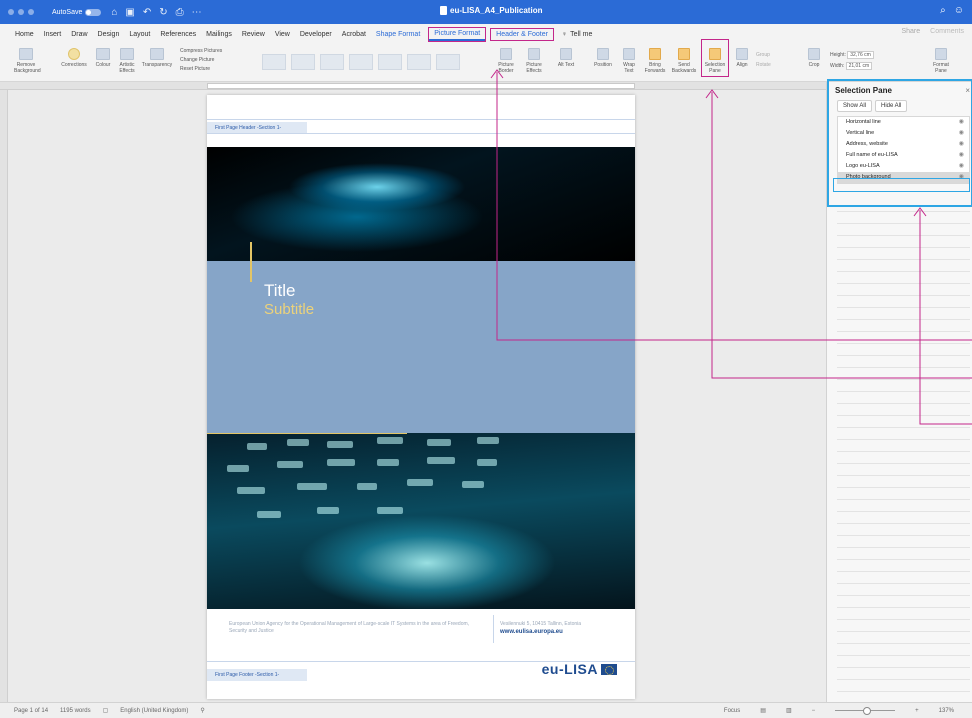  What do you see at coordinates (180, 12) in the screenshot?
I see `print-icon: ⎙` at bounding box center [180, 12].